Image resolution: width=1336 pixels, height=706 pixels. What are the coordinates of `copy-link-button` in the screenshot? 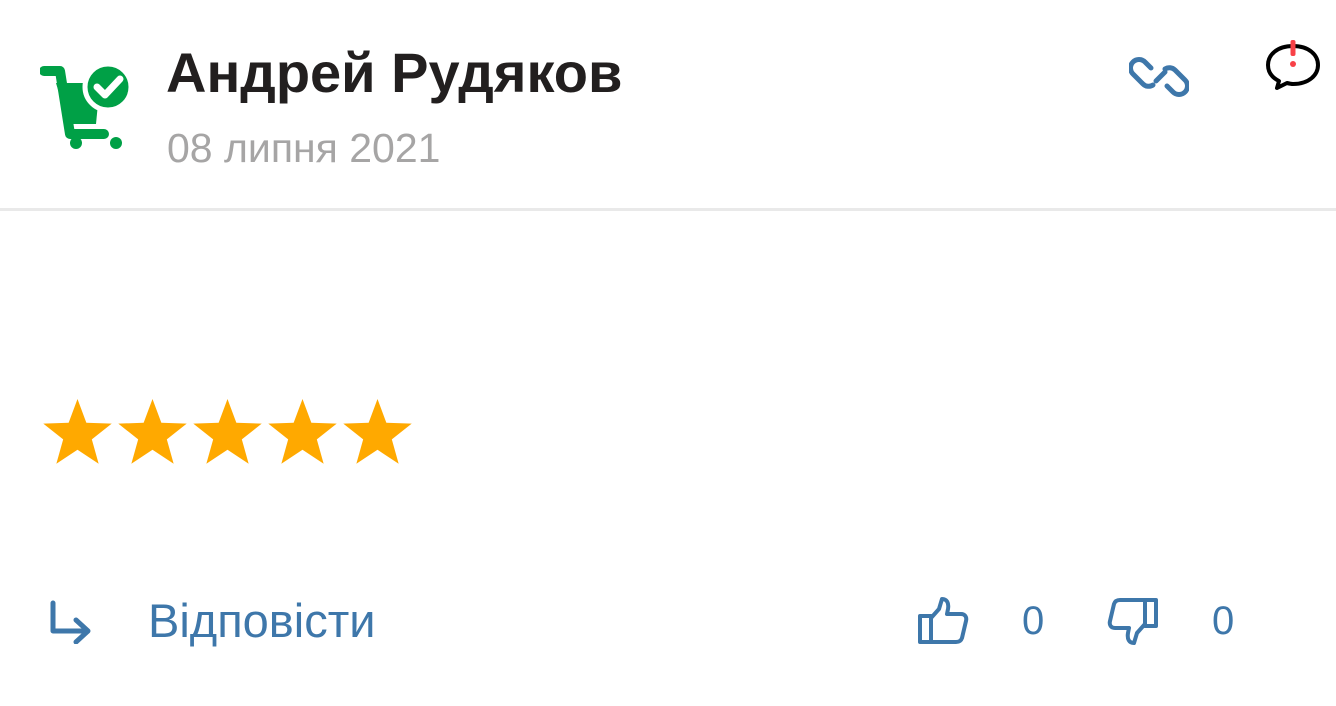 It's located at (1159, 77).